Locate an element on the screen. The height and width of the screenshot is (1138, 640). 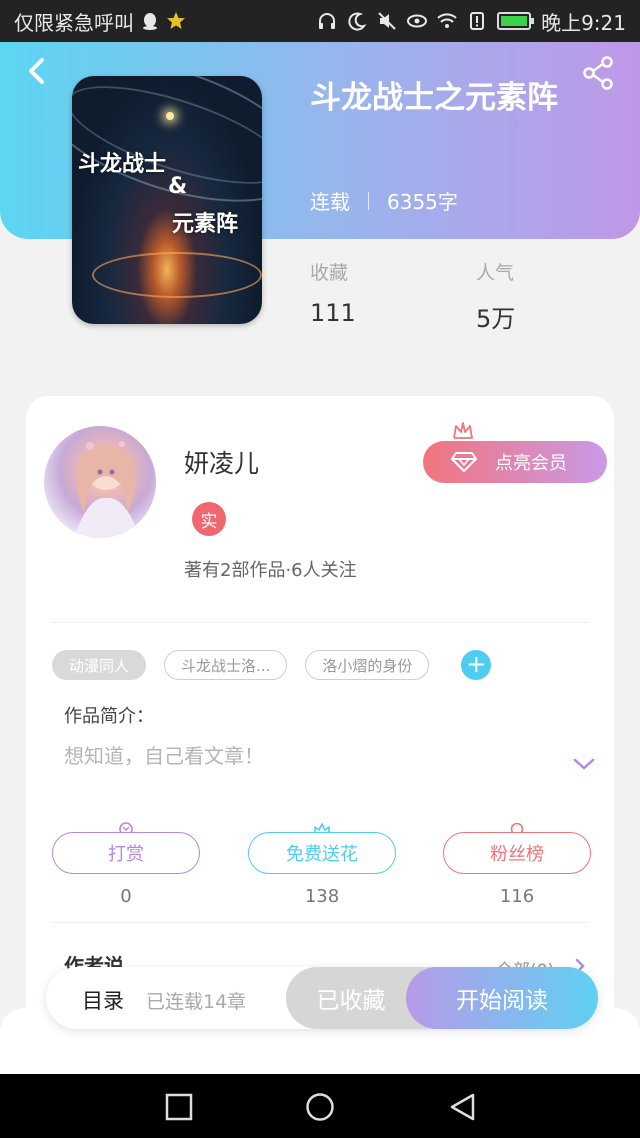
flower-count: 138 is located at coordinates (322, 896).